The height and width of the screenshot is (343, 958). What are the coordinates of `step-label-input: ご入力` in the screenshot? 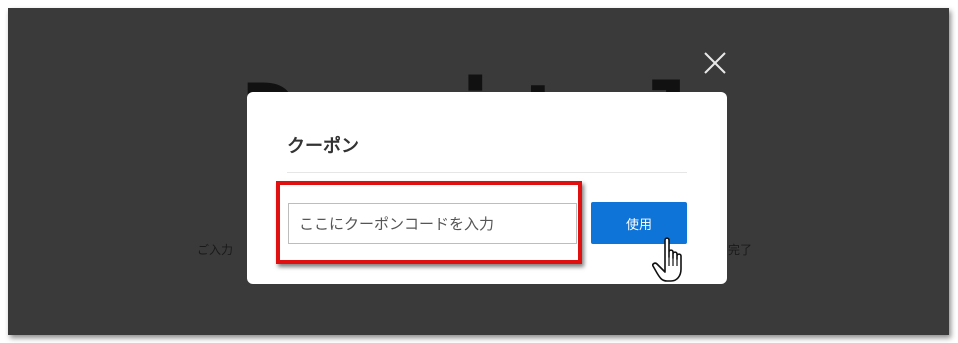 It's located at (215, 250).